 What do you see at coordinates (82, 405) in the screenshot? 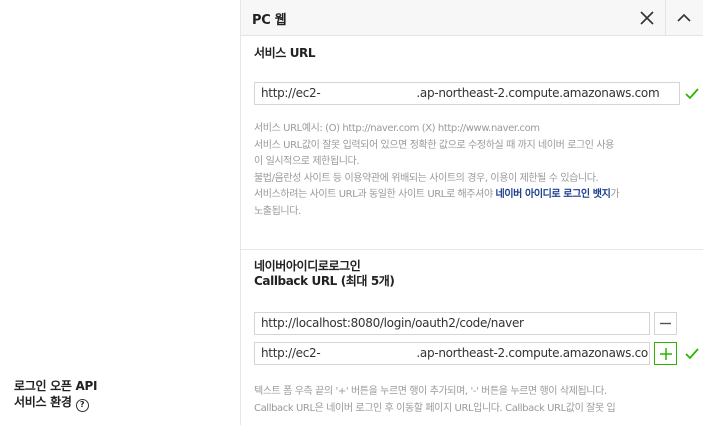
I see `help-icon: ?` at bounding box center [82, 405].